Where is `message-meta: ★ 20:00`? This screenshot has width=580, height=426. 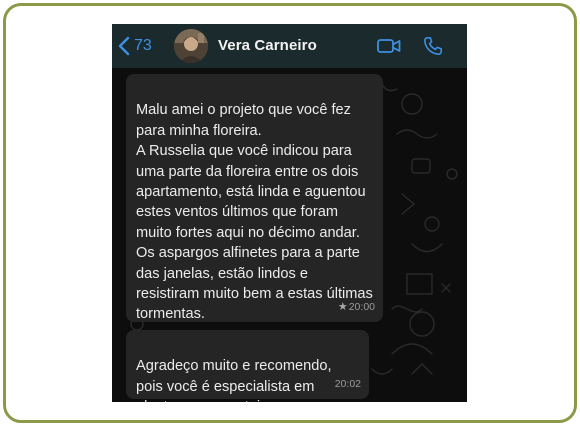 message-meta: ★ 20:00 is located at coordinates (356, 307).